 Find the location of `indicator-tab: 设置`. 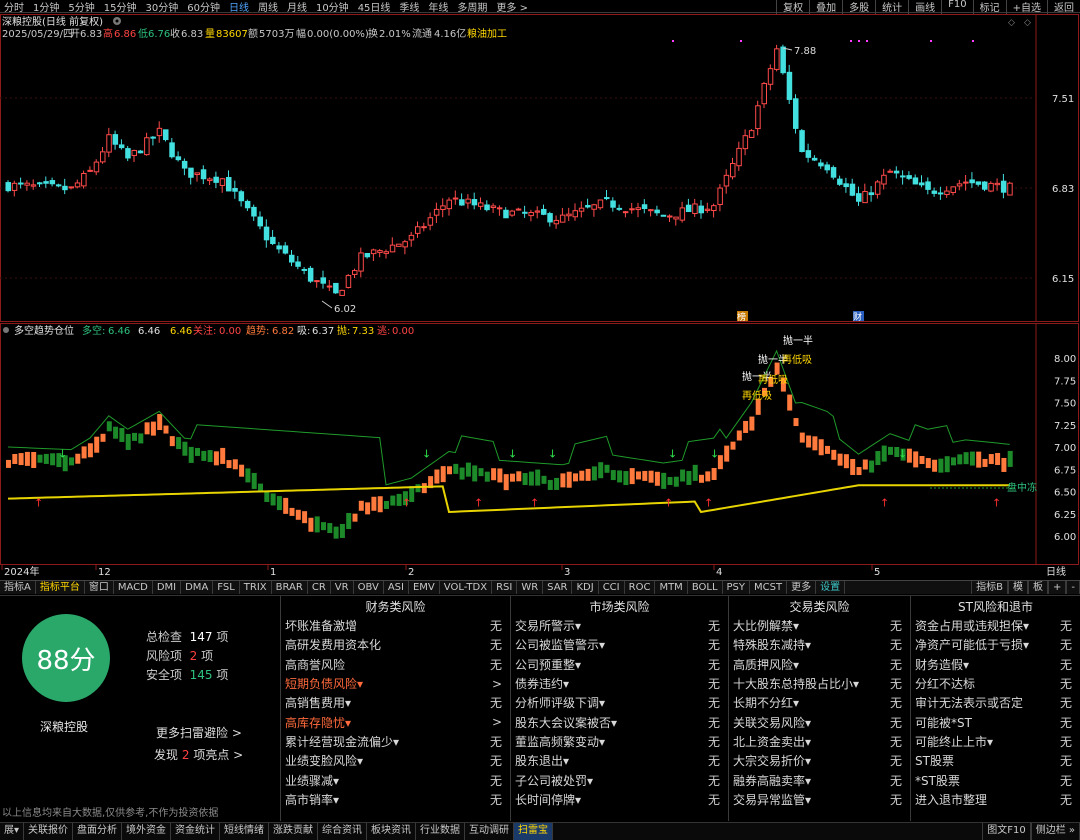

indicator-tab: 设置 is located at coordinates (831, 587).